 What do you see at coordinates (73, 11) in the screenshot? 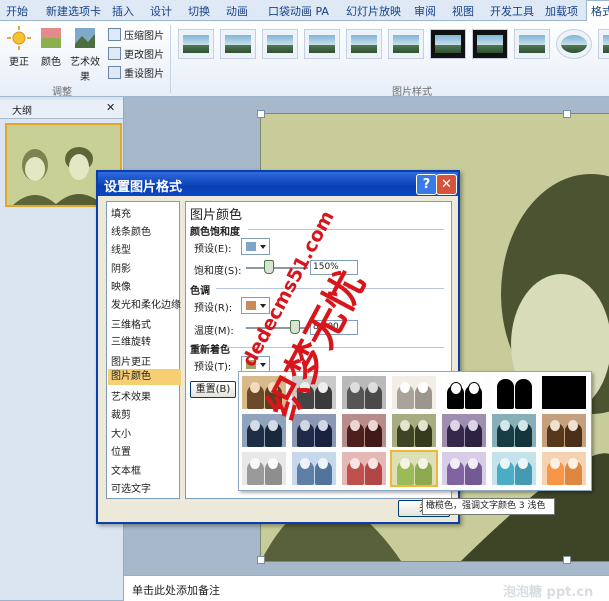
I see `tab-new-tab: 新建选项卡` at bounding box center [73, 11].